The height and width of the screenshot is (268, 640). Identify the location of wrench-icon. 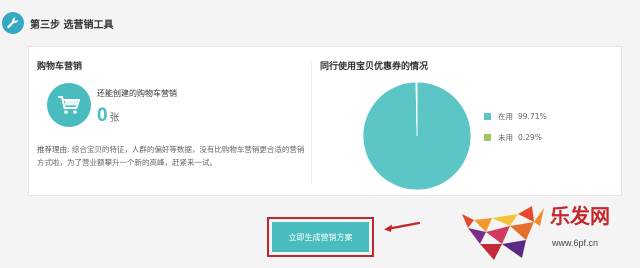
(13, 23).